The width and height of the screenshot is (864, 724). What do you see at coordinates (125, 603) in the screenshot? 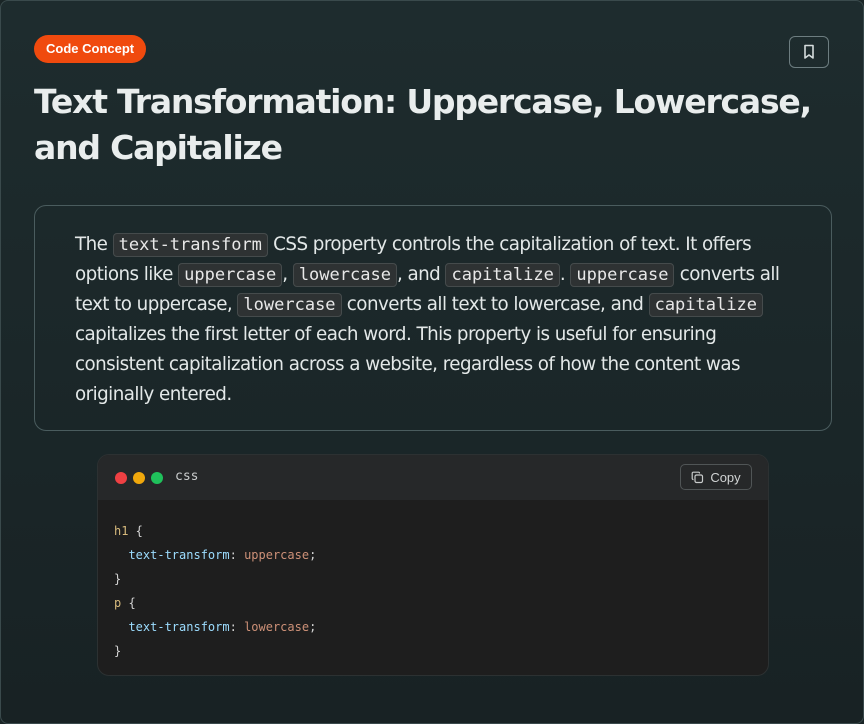
I see `code-line: p {` at bounding box center [125, 603].